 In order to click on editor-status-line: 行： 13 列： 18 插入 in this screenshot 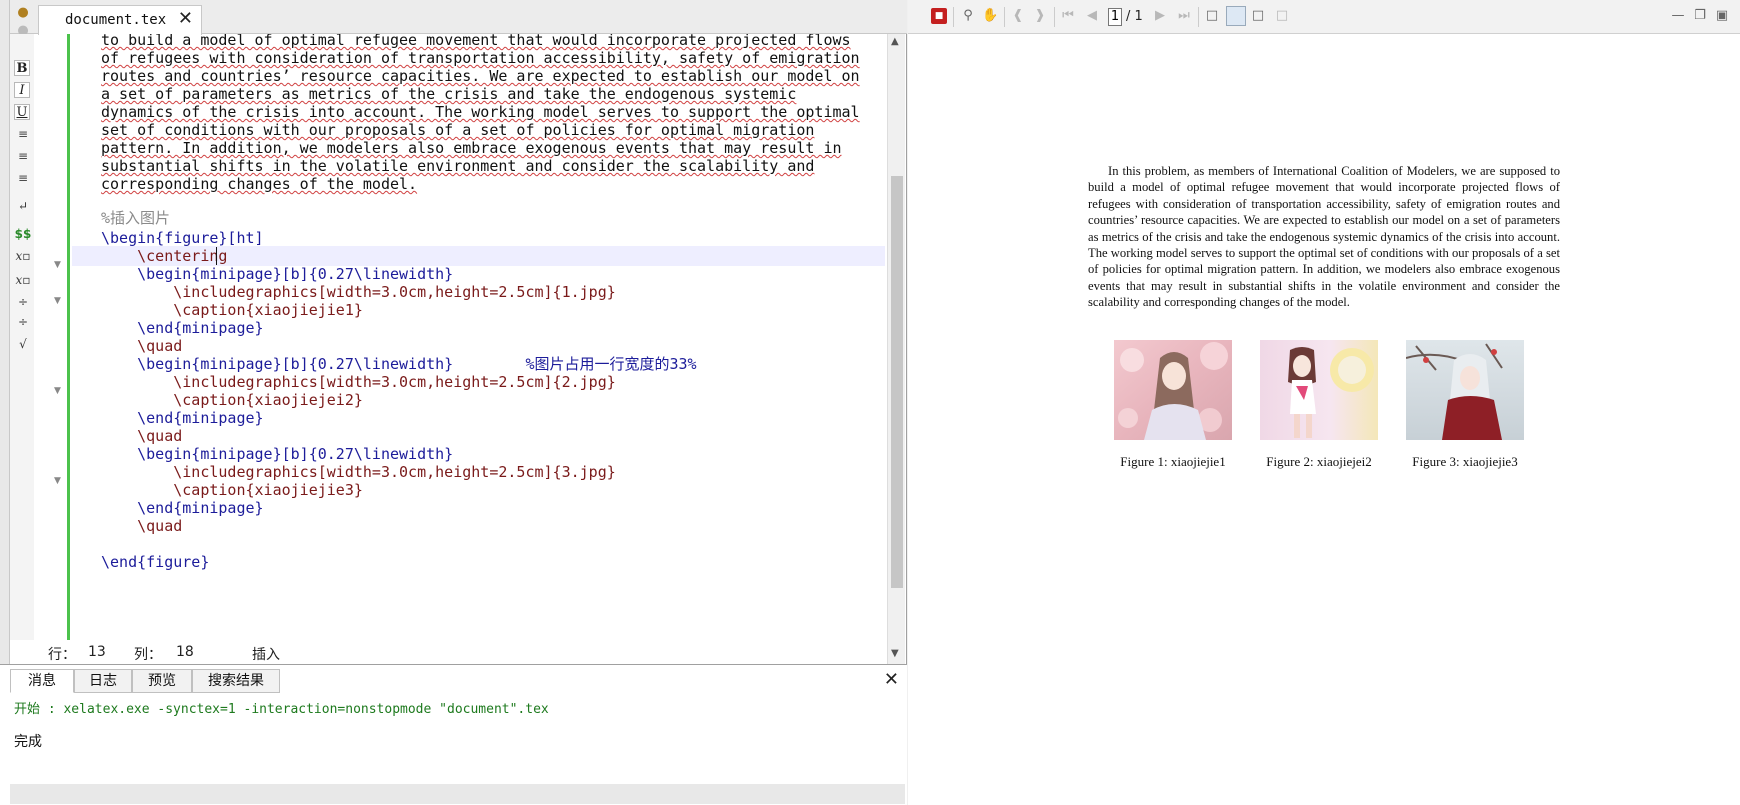, I will do `click(448, 652)`.